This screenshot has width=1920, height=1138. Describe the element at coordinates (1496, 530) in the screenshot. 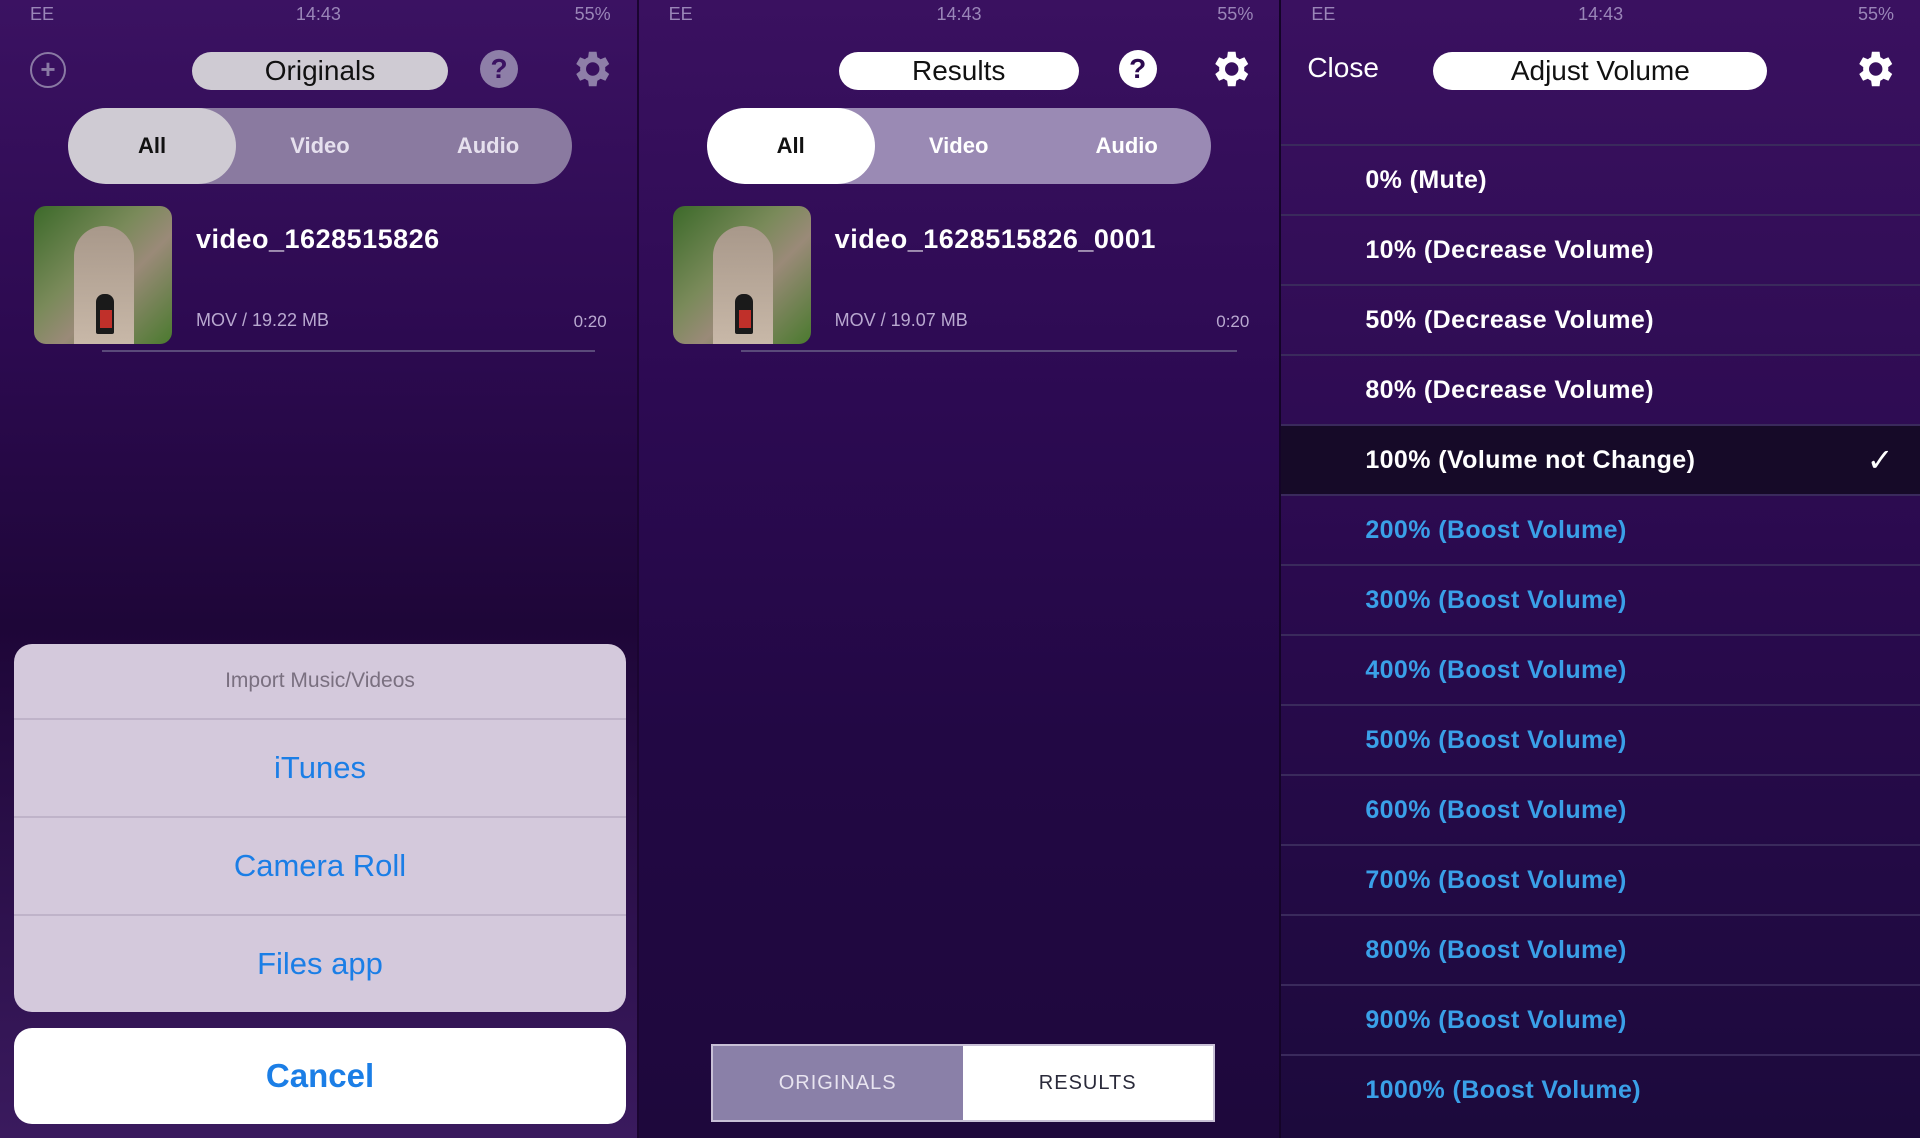

I see `volume-option-label: 200% (Boost Volume)` at that location.